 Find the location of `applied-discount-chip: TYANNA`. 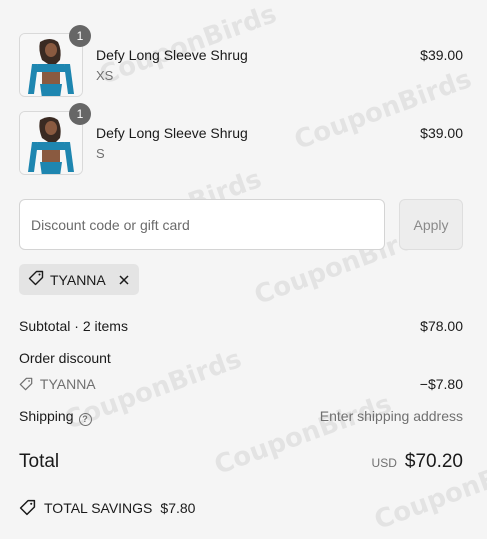

applied-discount-chip: TYANNA is located at coordinates (79, 279).